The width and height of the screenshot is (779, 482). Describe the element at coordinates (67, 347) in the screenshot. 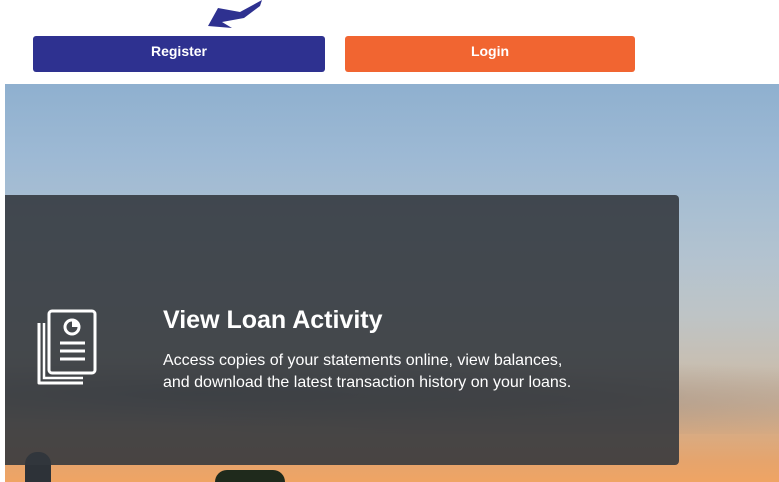

I see `document-chart-icon` at that location.